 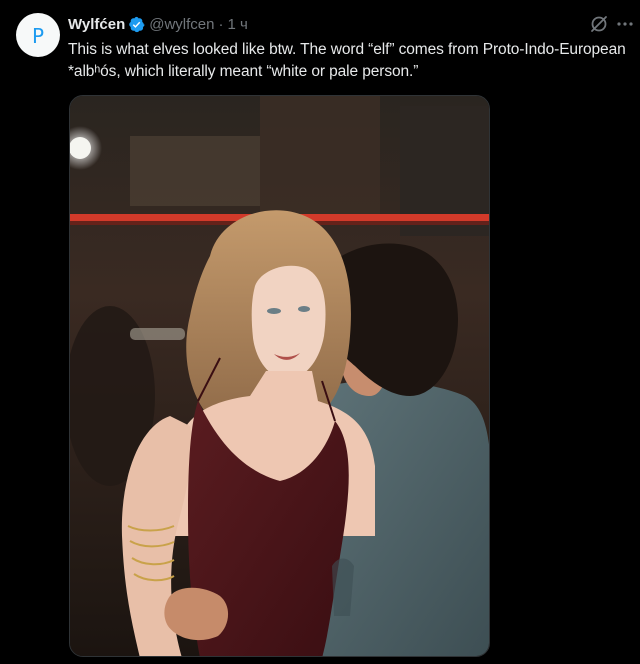 What do you see at coordinates (238, 24) in the screenshot?
I see `timestamp: 1 ч` at bounding box center [238, 24].